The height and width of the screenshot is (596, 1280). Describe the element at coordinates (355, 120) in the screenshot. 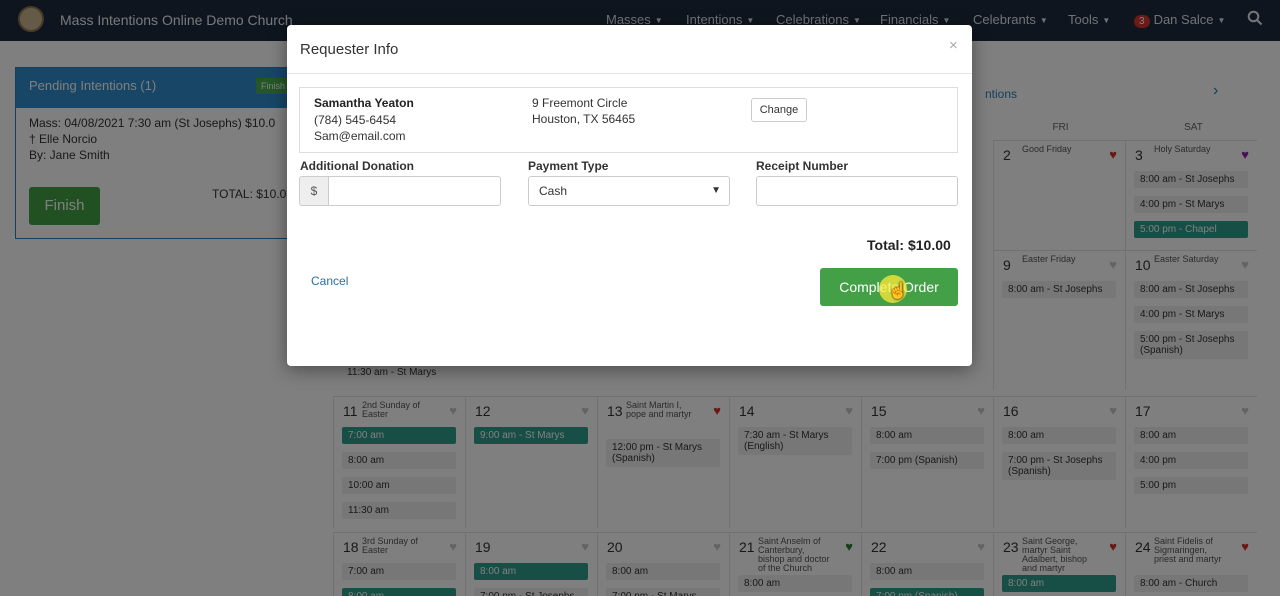

I see `requester-phone: (784) 545-6454` at that location.